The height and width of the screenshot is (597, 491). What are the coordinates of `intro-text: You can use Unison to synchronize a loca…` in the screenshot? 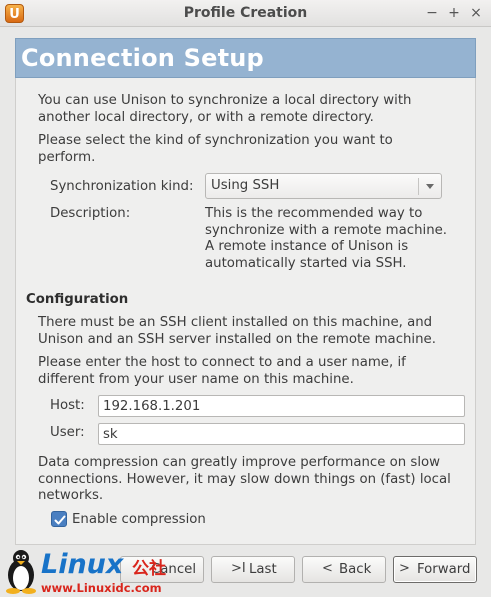 It's located at (225, 109).